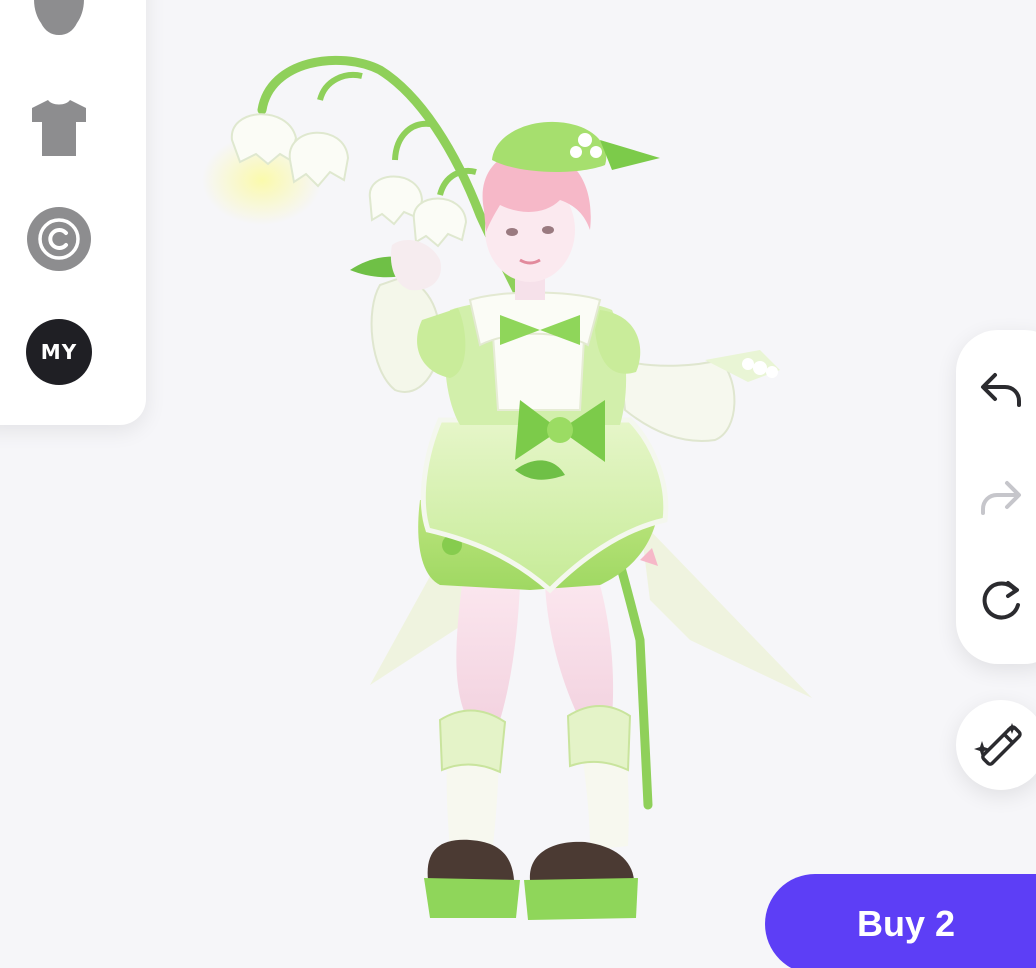  I want to click on reset-rotate-icon, so click(1001, 600).